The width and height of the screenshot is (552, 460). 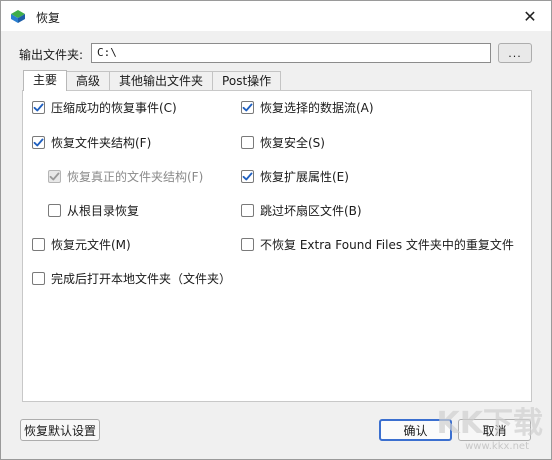 I want to click on option-label: 恢复选择的数据流(A), so click(x=317, y=108).